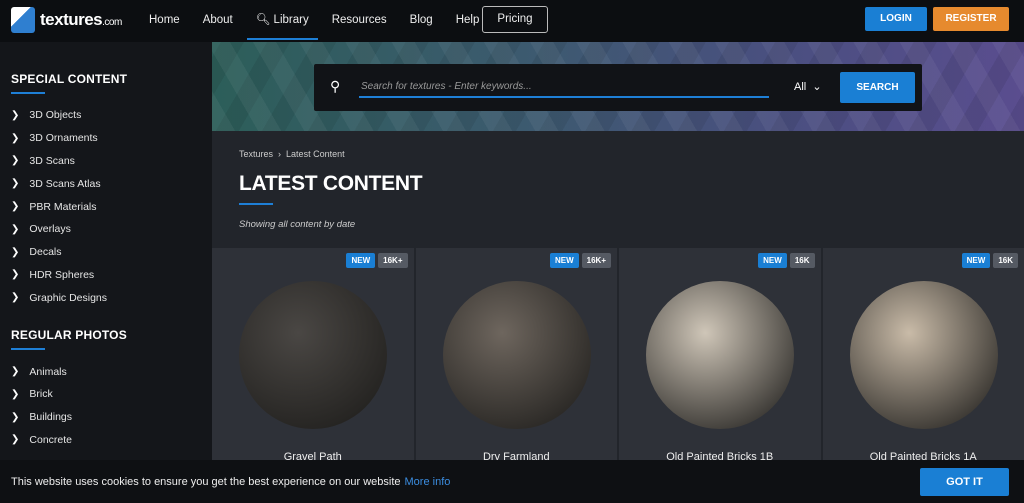  Describe the element at coordinates (315, 154) in the screenshot. I see `breadcrumb-current: Latest Content` at that location.